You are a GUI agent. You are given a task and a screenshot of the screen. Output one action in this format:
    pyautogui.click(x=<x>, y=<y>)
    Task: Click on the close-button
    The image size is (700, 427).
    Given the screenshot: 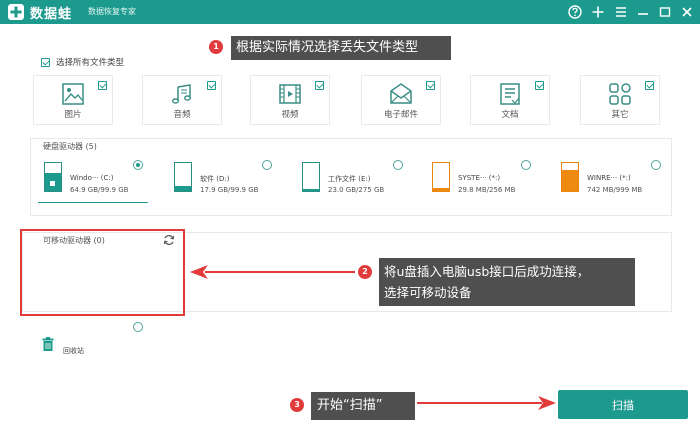 What is the action you would take?
    pyautogui.click(x=687, y=12)
    